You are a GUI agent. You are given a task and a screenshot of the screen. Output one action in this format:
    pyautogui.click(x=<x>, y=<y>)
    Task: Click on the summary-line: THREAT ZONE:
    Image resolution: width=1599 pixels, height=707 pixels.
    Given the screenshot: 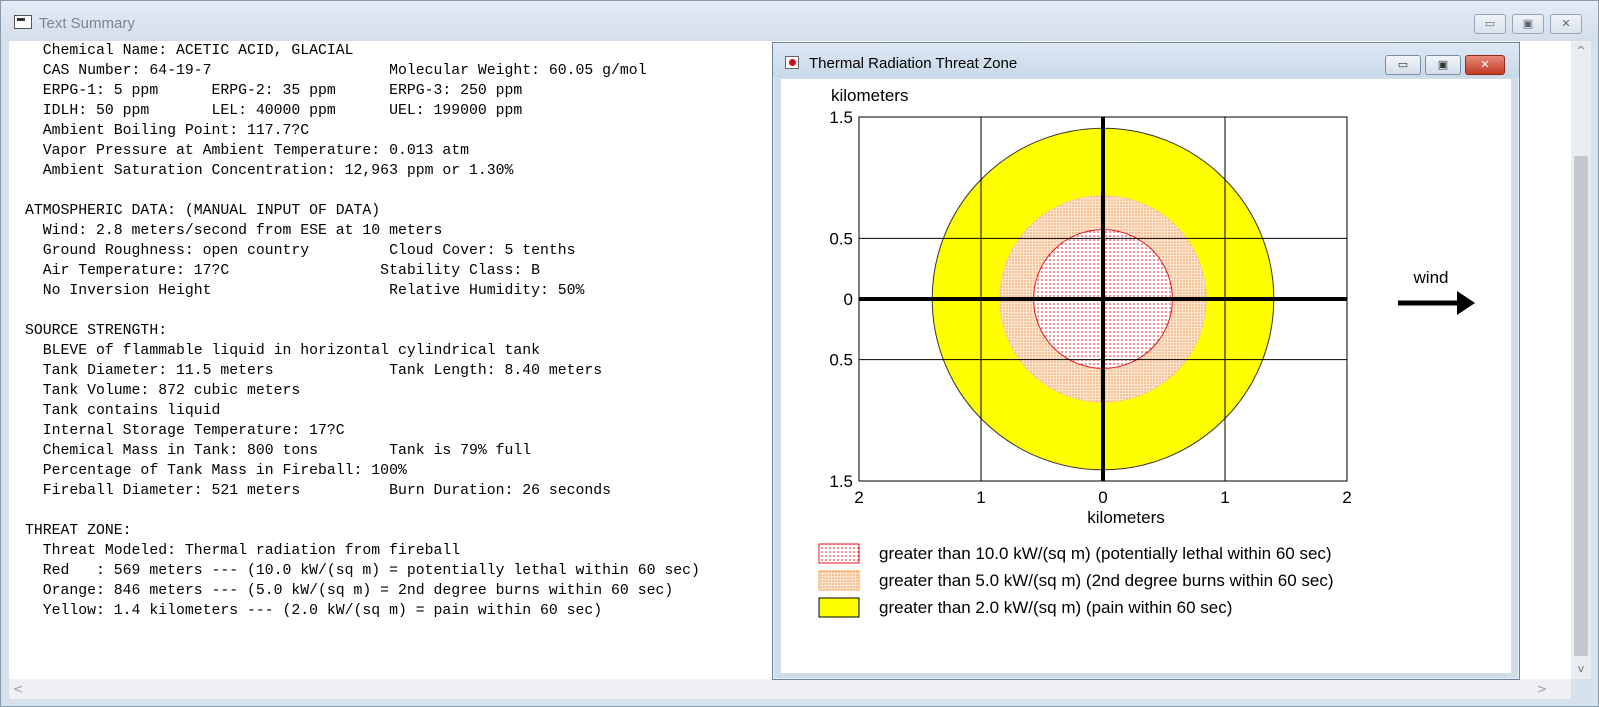 What is the action you would take?
    pyautogui.click(x=78, y=531)
    